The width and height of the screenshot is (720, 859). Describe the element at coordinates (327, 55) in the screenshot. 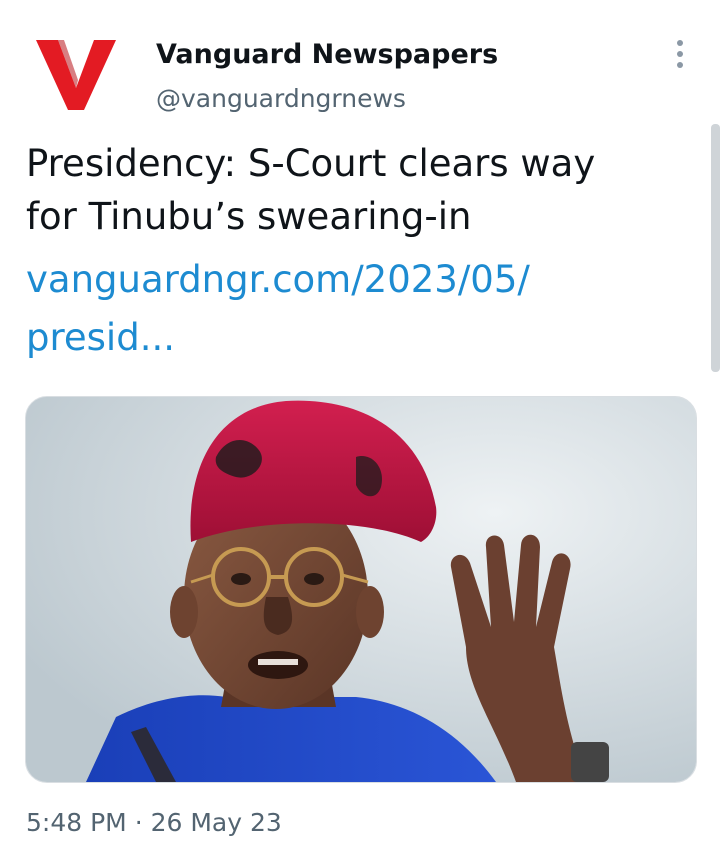

I see `author-display-name: Vanguard Newspapers` at that location.